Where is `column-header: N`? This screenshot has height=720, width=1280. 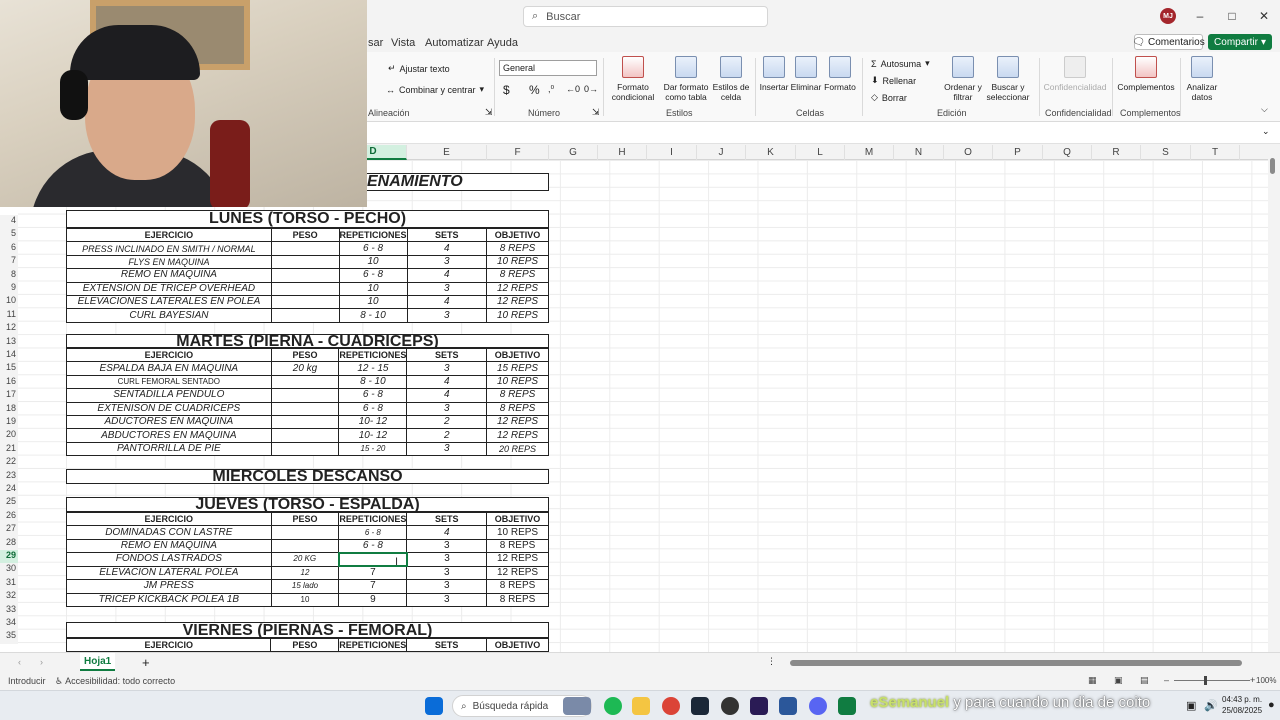 column-header: N is located at coordinates (919, 152).